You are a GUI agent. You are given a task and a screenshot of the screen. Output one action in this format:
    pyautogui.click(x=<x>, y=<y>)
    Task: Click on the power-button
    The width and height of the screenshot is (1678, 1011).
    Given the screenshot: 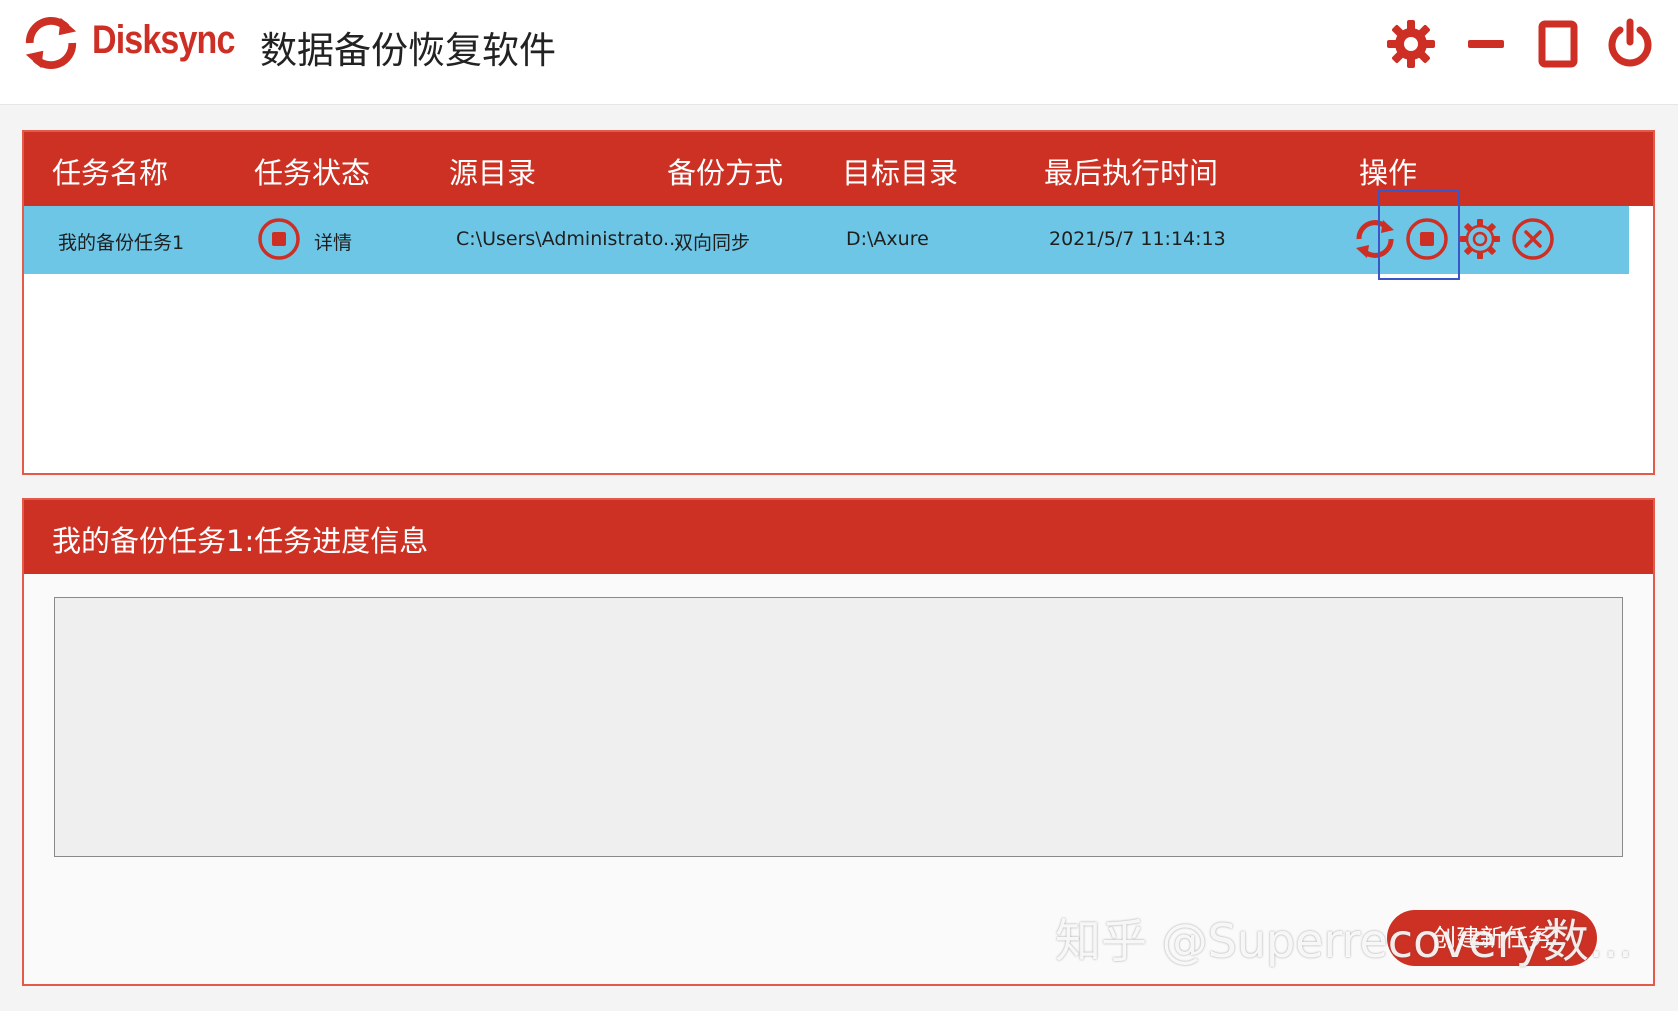 What is the action you would take?
    pyautogui.click(x=1630, y=44)
    